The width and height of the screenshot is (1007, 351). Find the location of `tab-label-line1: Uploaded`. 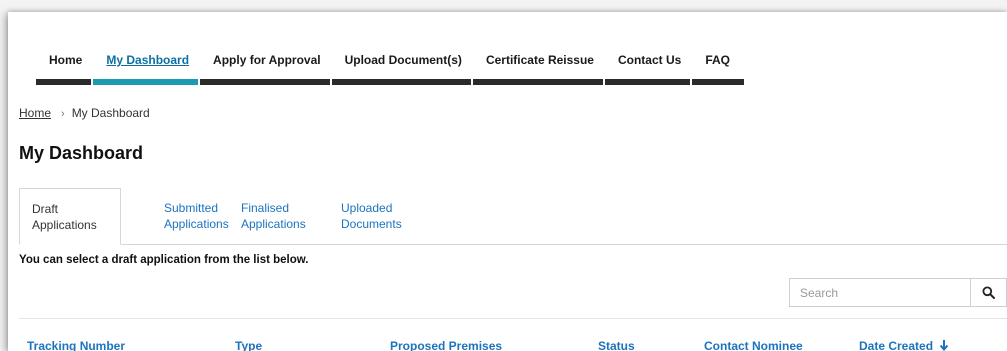

tab-label-line1: Uploaded is located at coordinates (367, 208).